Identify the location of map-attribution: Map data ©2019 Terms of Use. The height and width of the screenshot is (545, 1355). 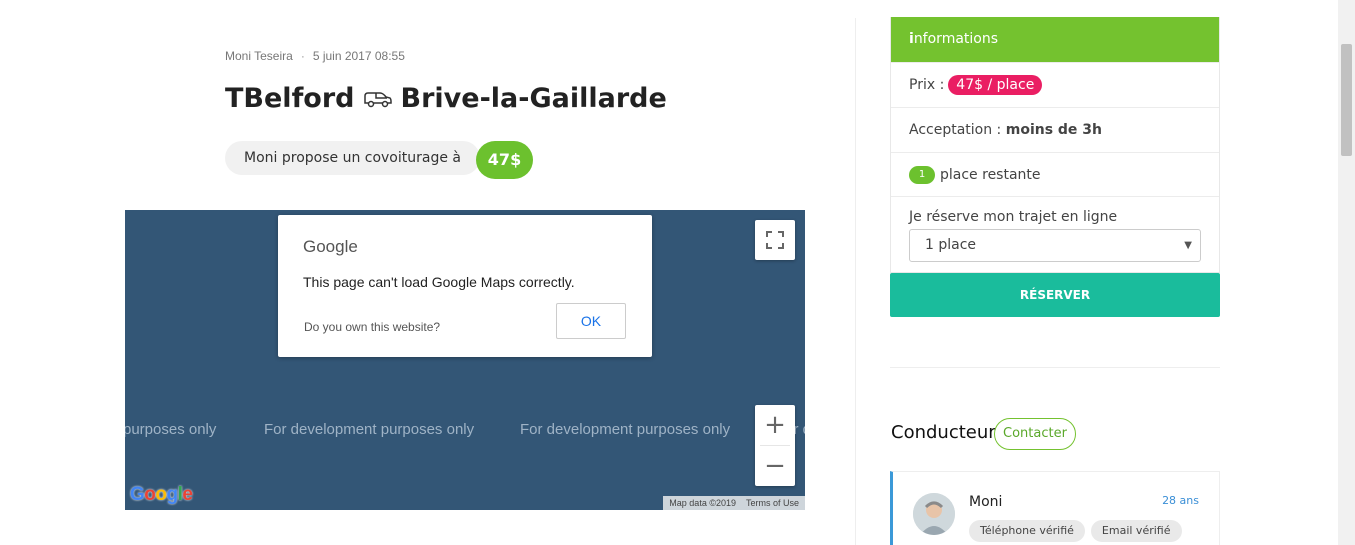
(734, 503).